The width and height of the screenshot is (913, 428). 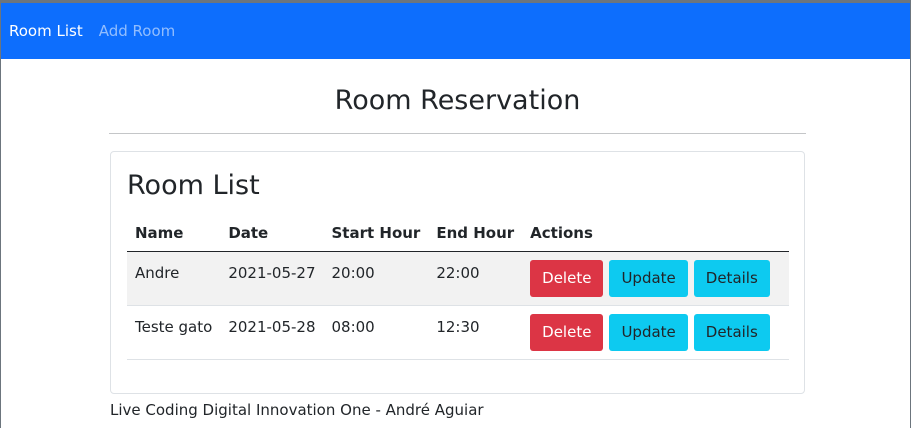 What do you see at coordinates (193, 185) in the screenshot?
I see `card-title: Room List` at bounding box center [193, 185].